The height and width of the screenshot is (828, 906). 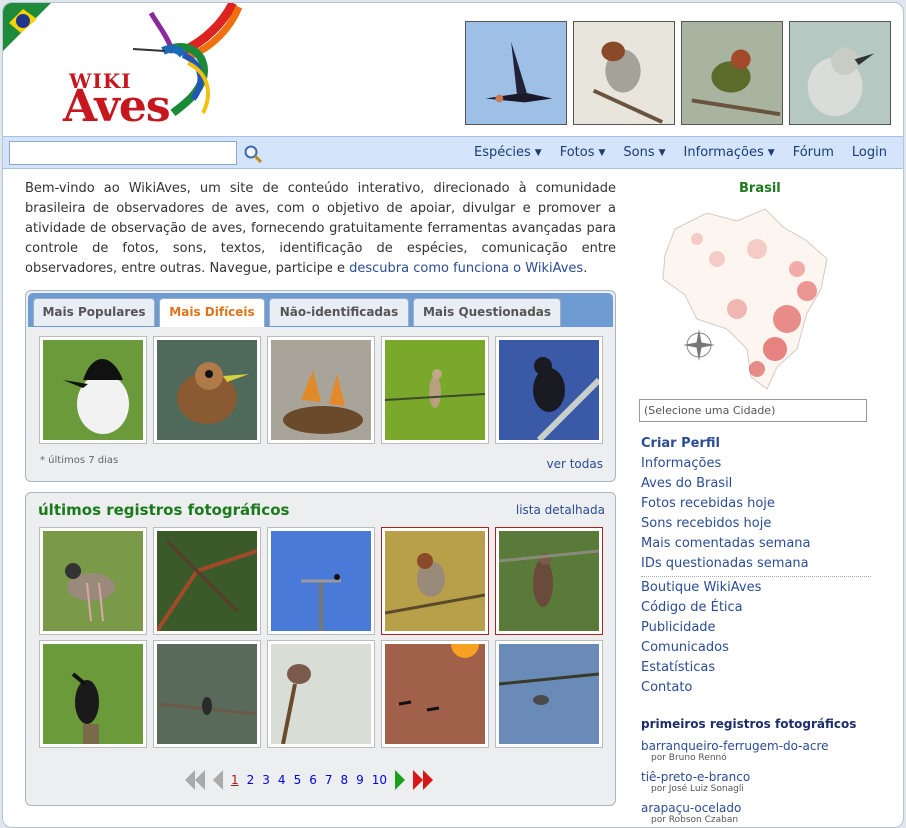 What do you see at coordinates (695, 820) in the screenshot?
I see `first-record-author: por Robson Czaban` at bounding box center [695, 820].